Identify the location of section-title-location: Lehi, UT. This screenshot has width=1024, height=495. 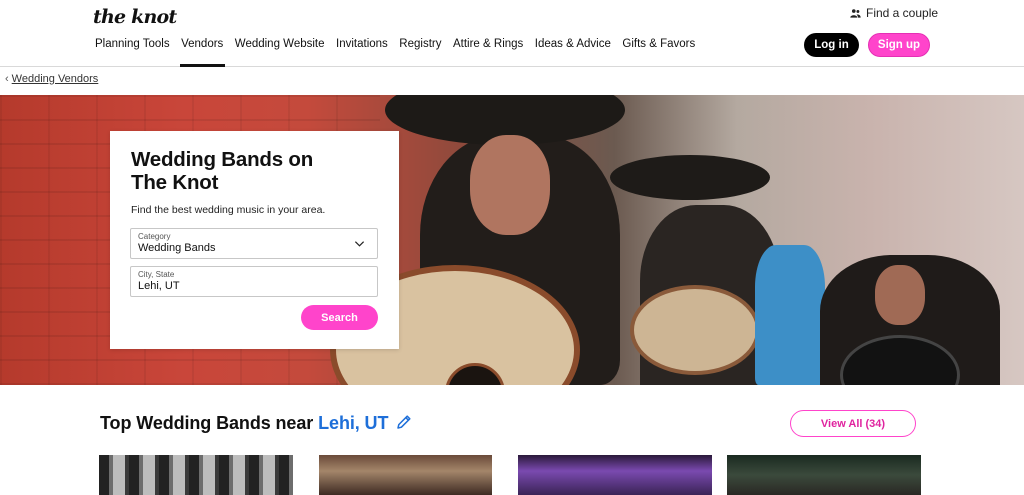
(353, 423).